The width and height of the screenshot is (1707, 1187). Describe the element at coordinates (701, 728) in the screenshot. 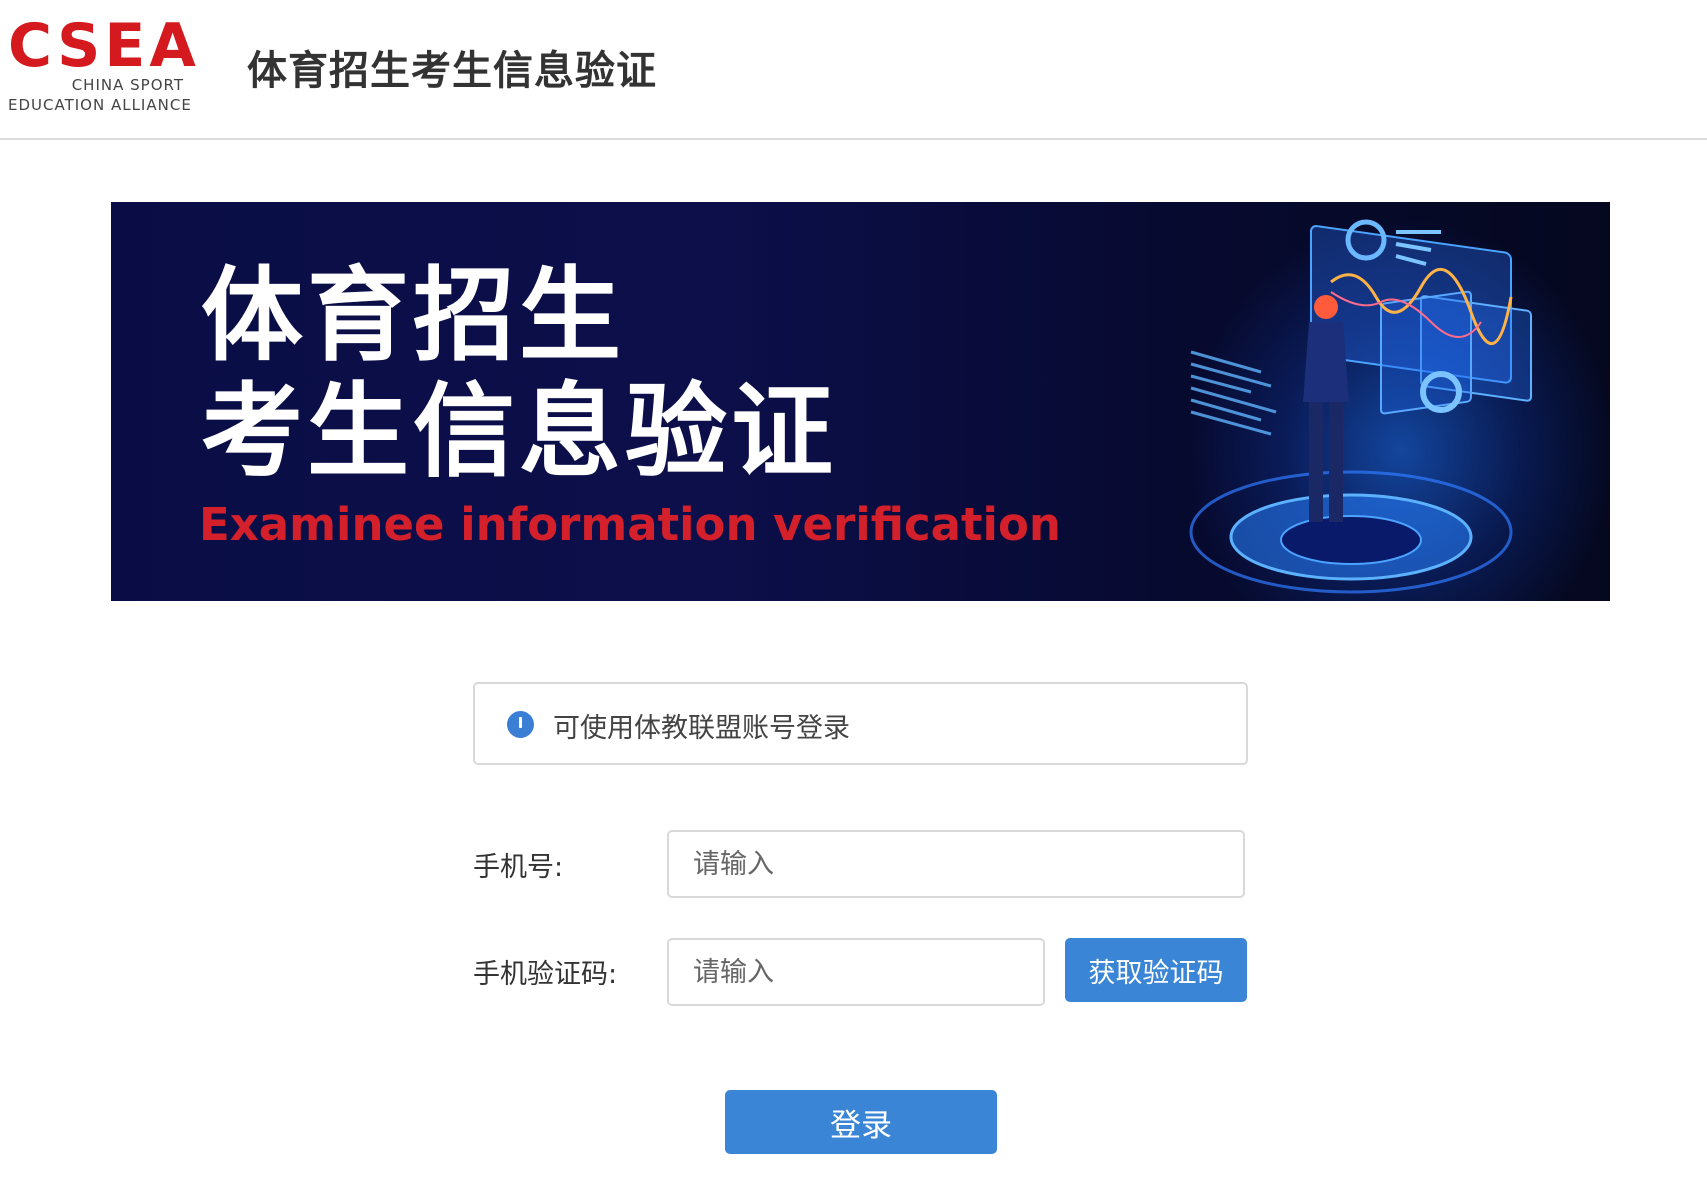

I see `notice-text: 可使用体教联盟账号登录` at that location.